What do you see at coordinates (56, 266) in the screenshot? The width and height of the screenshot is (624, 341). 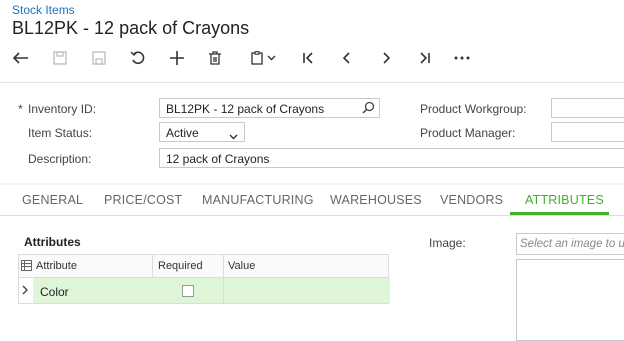 I see `column-attribute: Attribute` at bounding box center [56, 266].